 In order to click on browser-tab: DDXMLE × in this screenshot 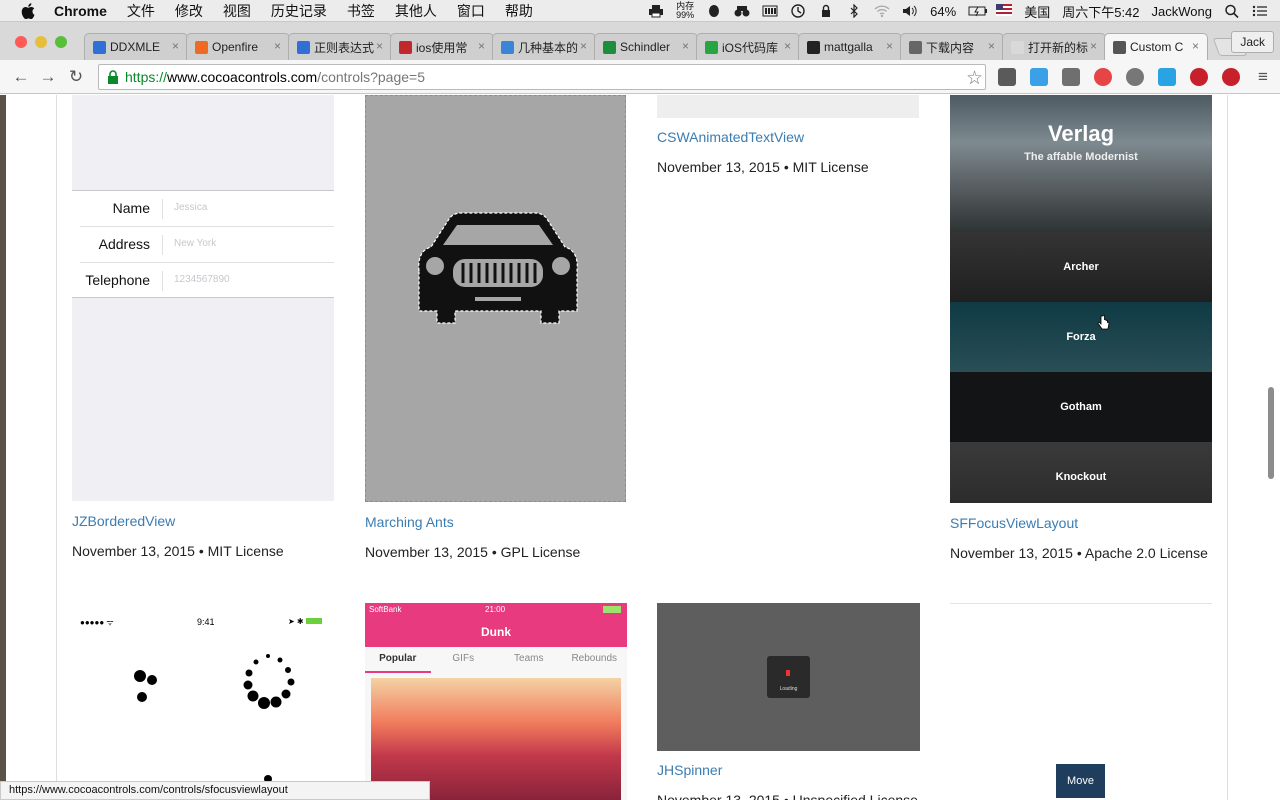, I will do `click(136, 46)`.